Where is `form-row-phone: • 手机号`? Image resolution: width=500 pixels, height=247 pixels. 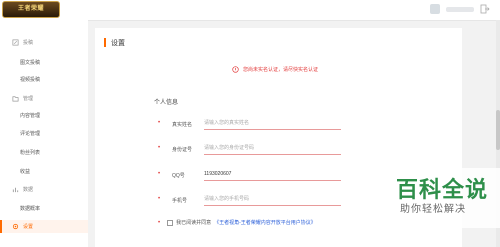
form-row-phone: • 手机号 is located at coordinates (247, 200).